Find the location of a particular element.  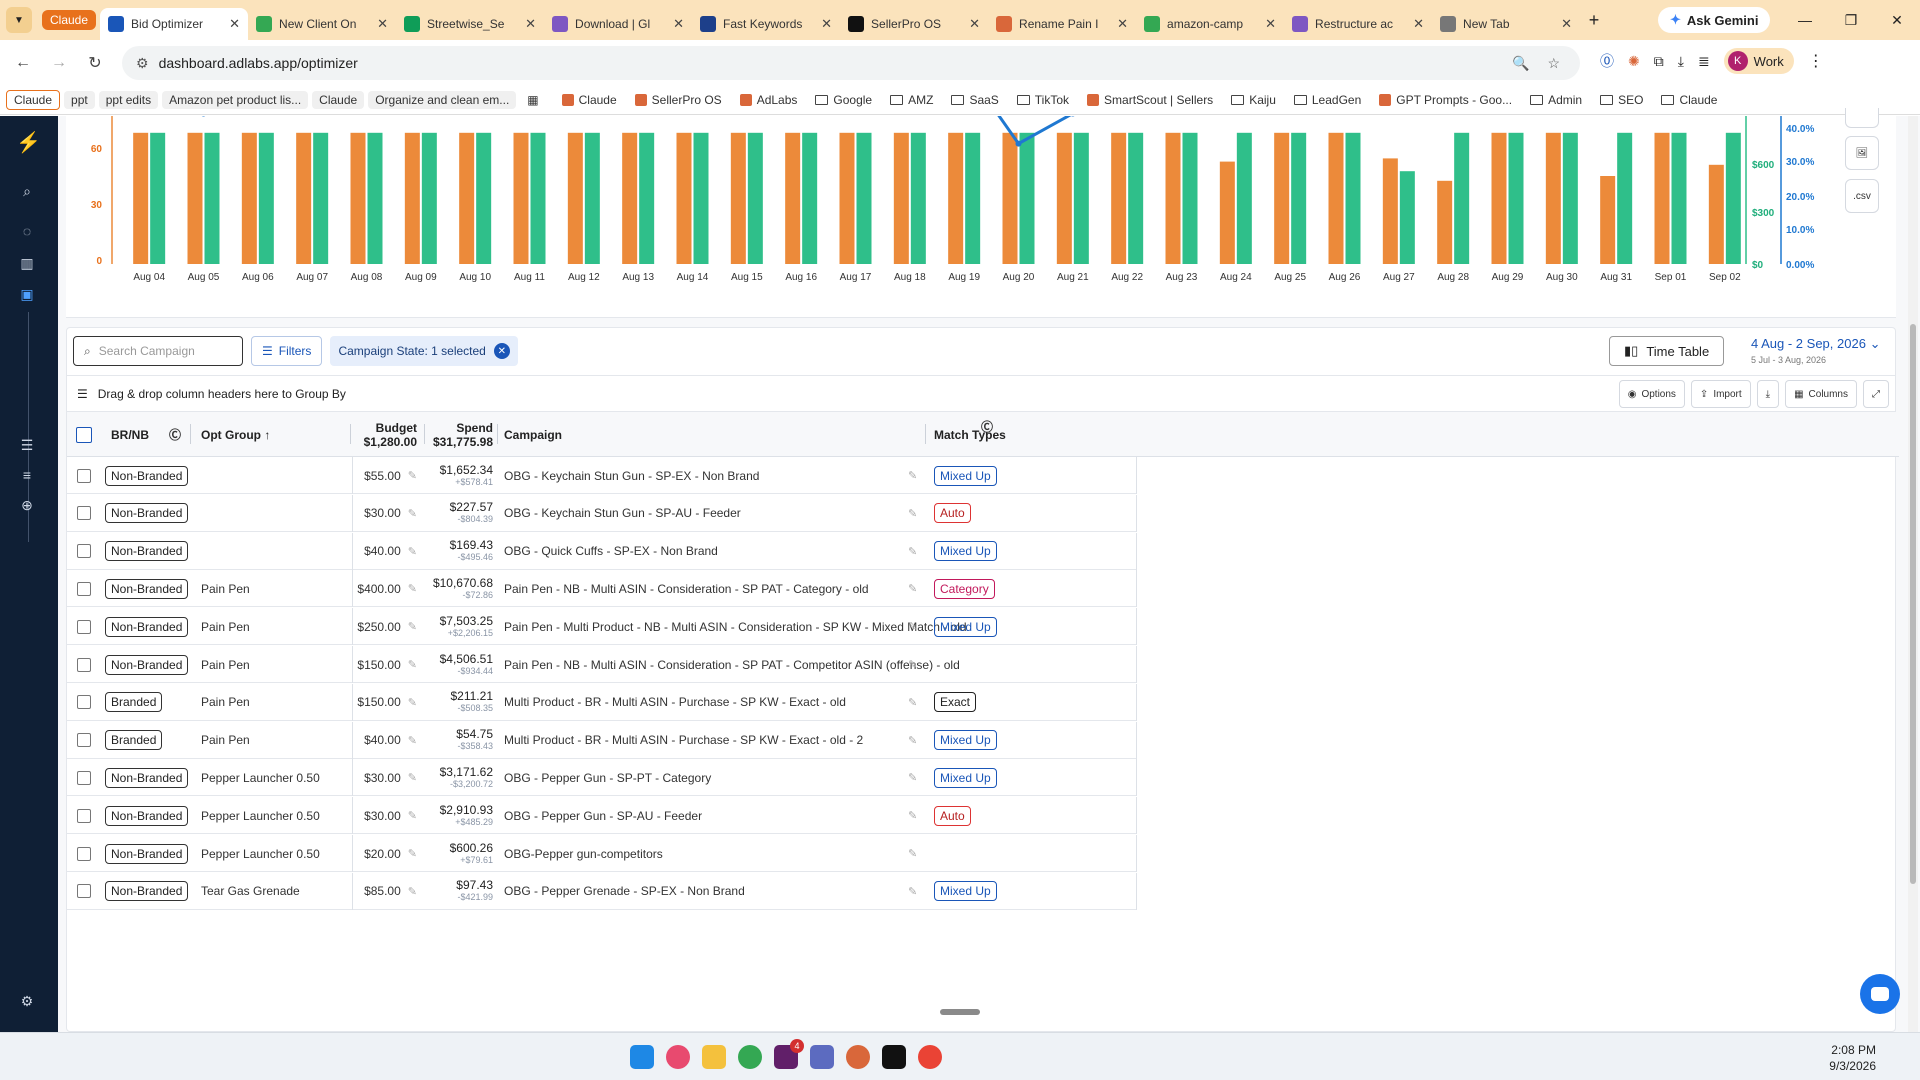

globe-settings-icon: ⊕ is located at coordinates (27, 505).